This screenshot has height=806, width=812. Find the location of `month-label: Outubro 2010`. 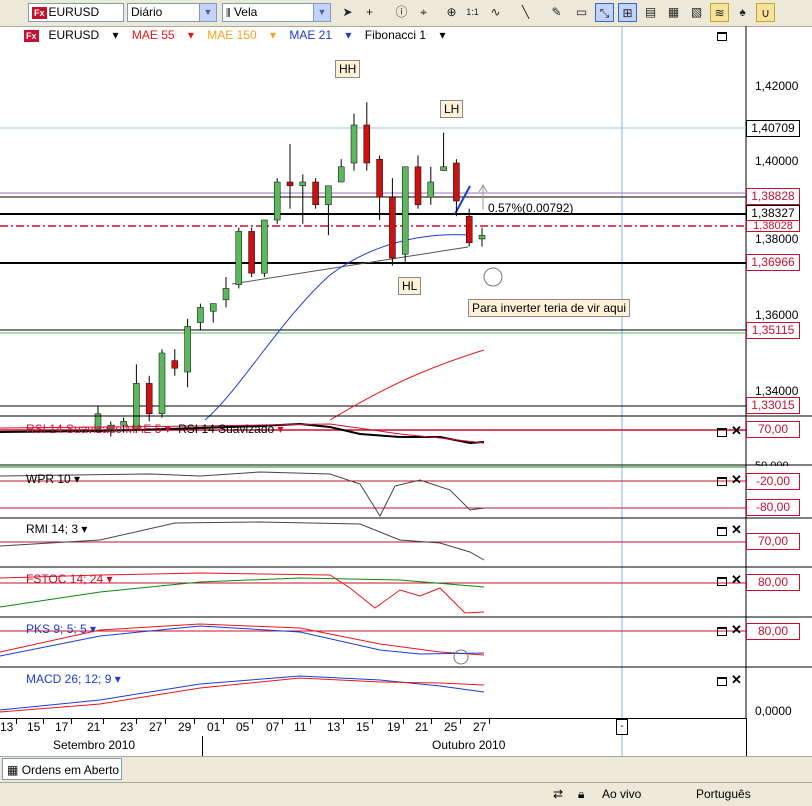

month-label: Outubro 2010 is located at coordinates (469, 745).